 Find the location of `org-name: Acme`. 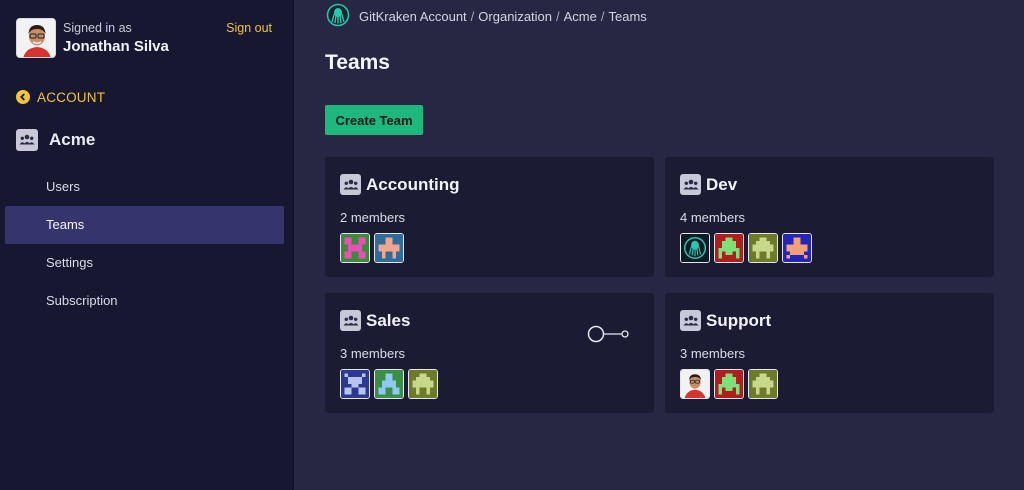

org-name: Acme is located at coordinates (72, 139).